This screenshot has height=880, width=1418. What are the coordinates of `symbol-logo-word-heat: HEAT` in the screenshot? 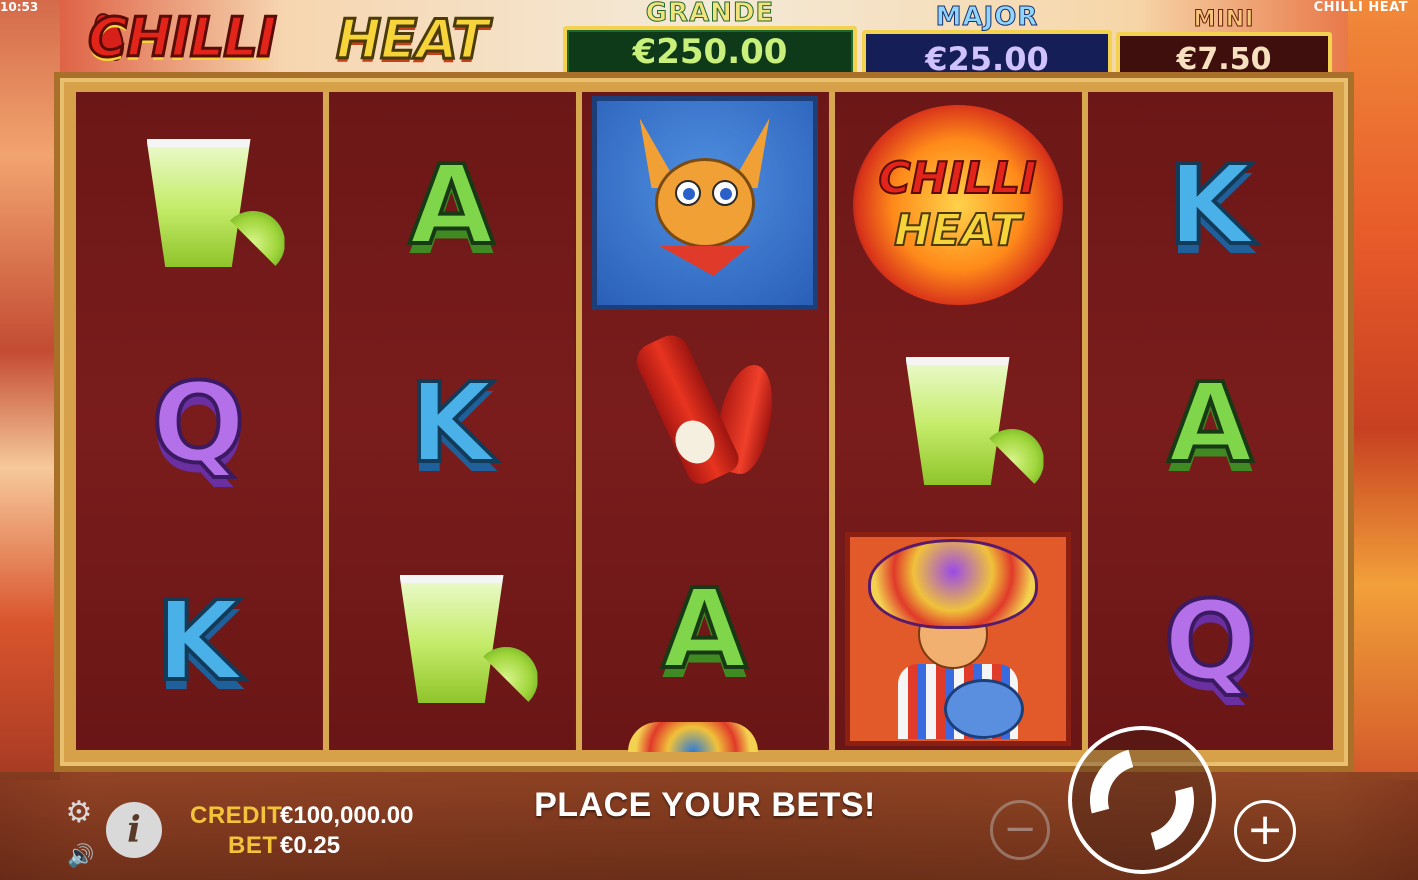 It's located at (957, 230).